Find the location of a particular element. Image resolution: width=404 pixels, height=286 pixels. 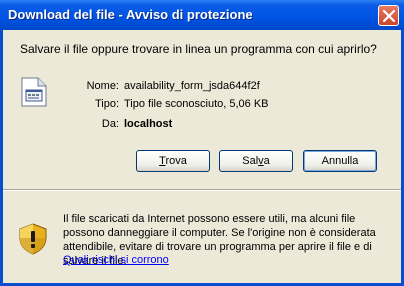

file-type-label: Tipo: is located at coordinates (106, 104).